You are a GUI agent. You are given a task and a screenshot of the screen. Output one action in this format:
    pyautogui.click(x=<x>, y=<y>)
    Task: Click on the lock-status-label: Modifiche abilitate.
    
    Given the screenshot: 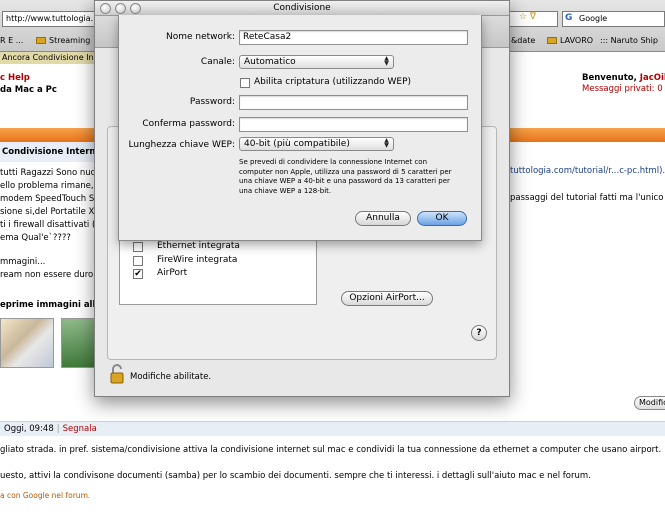 What is the action you would take?
    pyautogui.click(x=171, y=377)
    